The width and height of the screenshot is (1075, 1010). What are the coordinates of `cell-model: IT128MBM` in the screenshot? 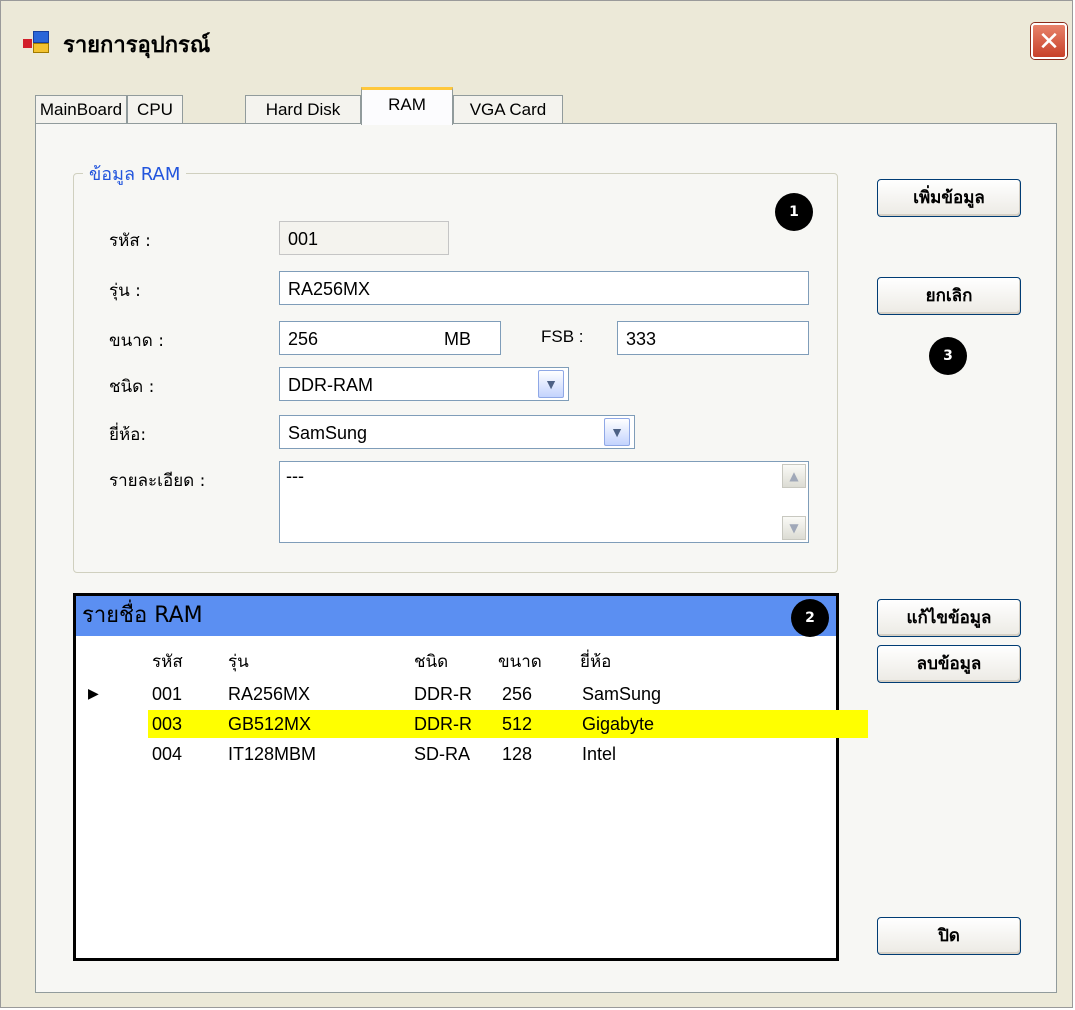 It's located at (272, 754).